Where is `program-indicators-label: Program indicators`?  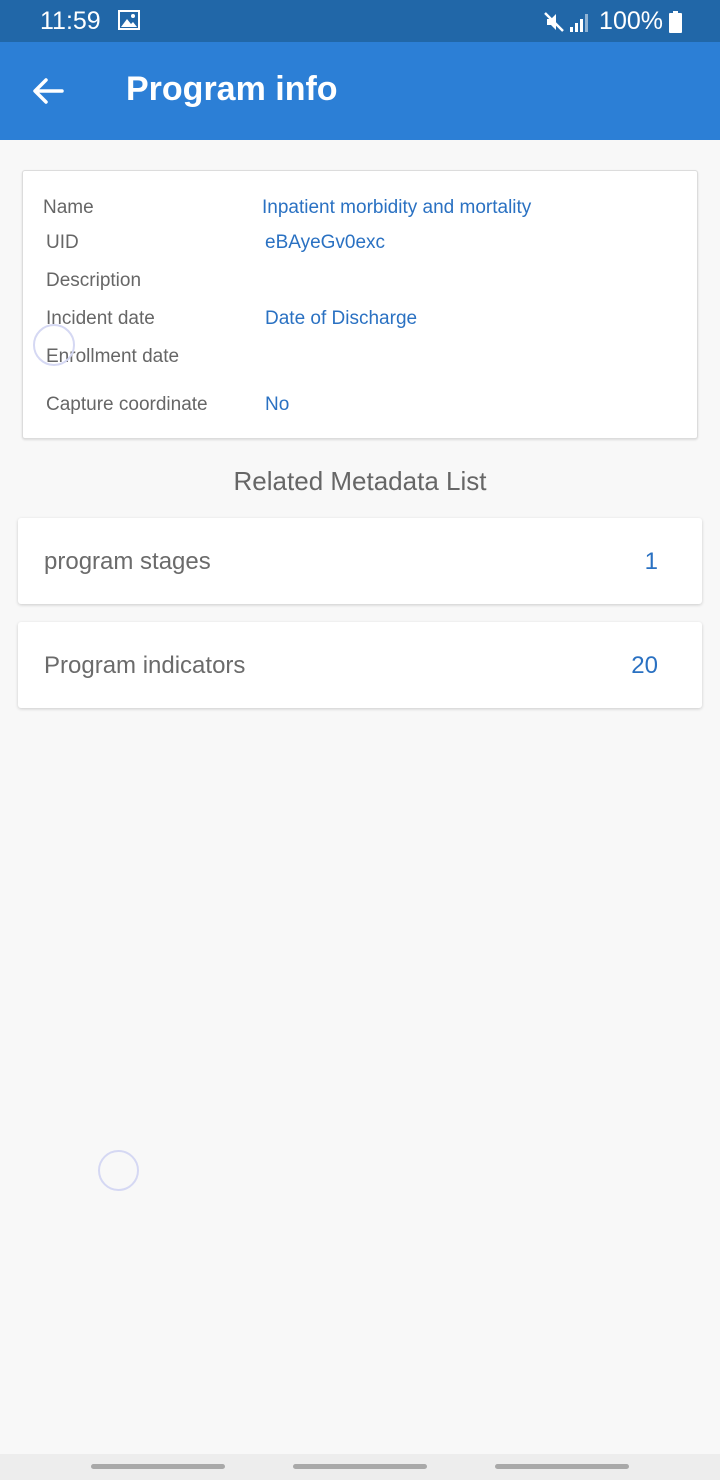 program-indicators-label: Program indicators is located at coordinates (145, 665).